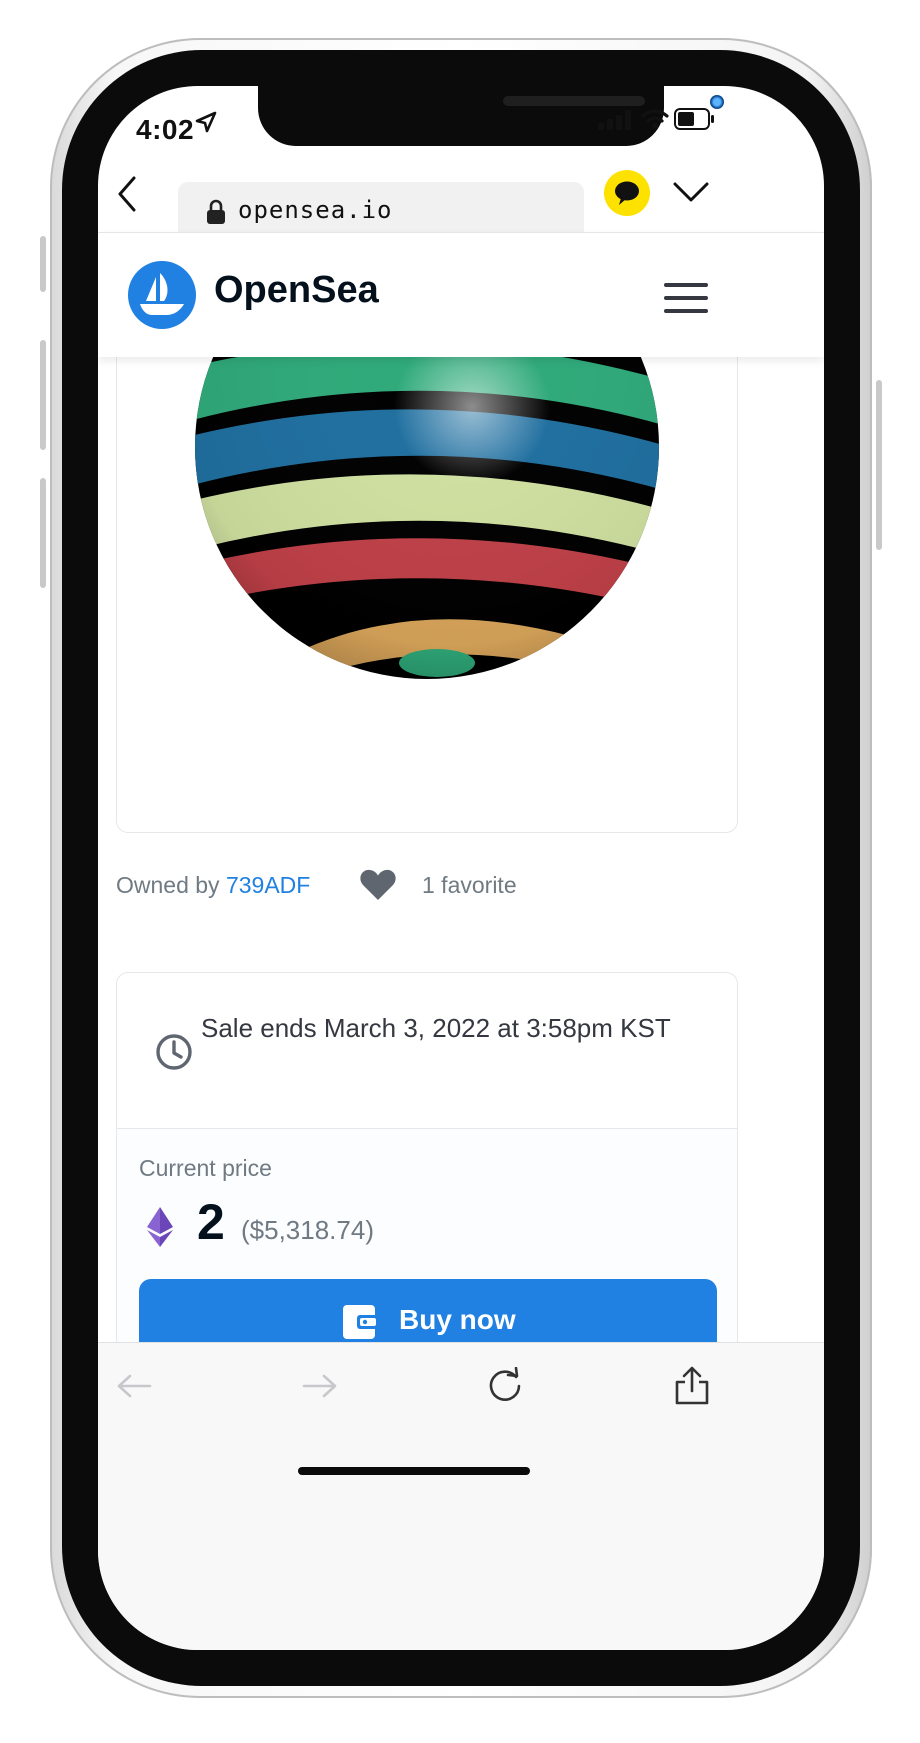  I want to click on share-icon, so click(692, 1385).